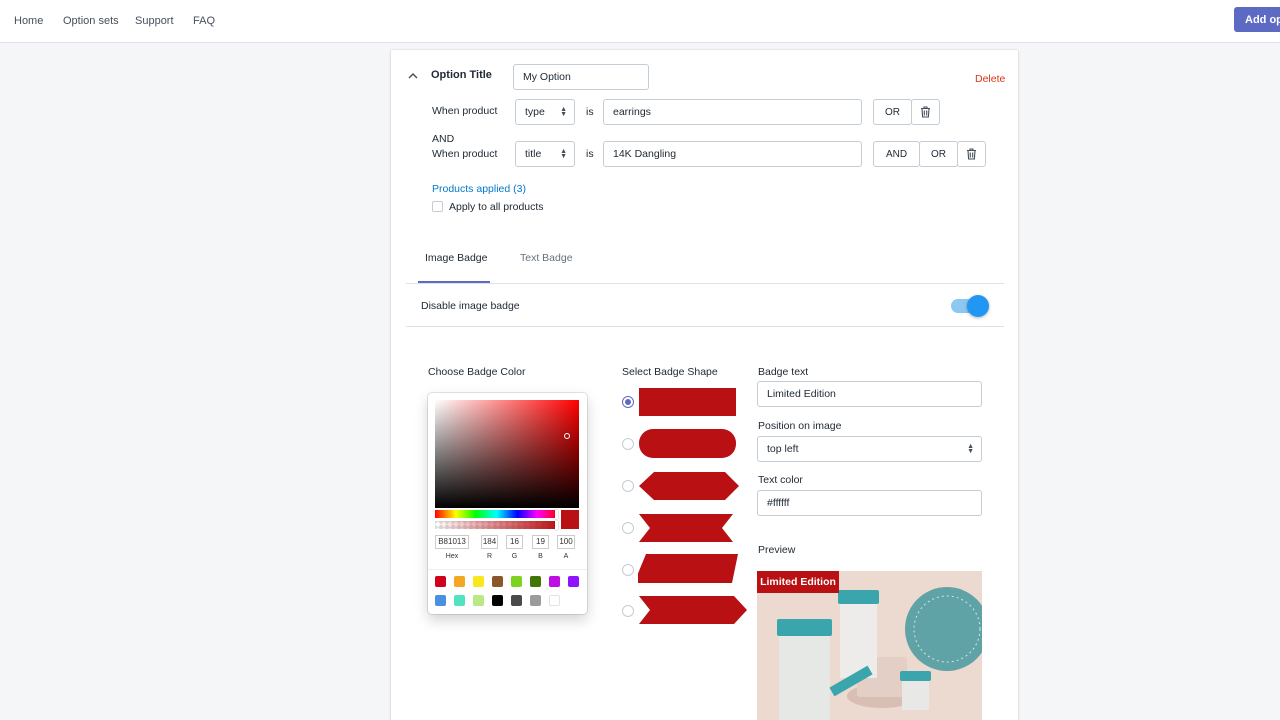 The height and width of the screenshot is (720, 1280). Describe the element at coordinates (1257, 19) in the screenshot. I see `add-option-button: Add opt` at that location.